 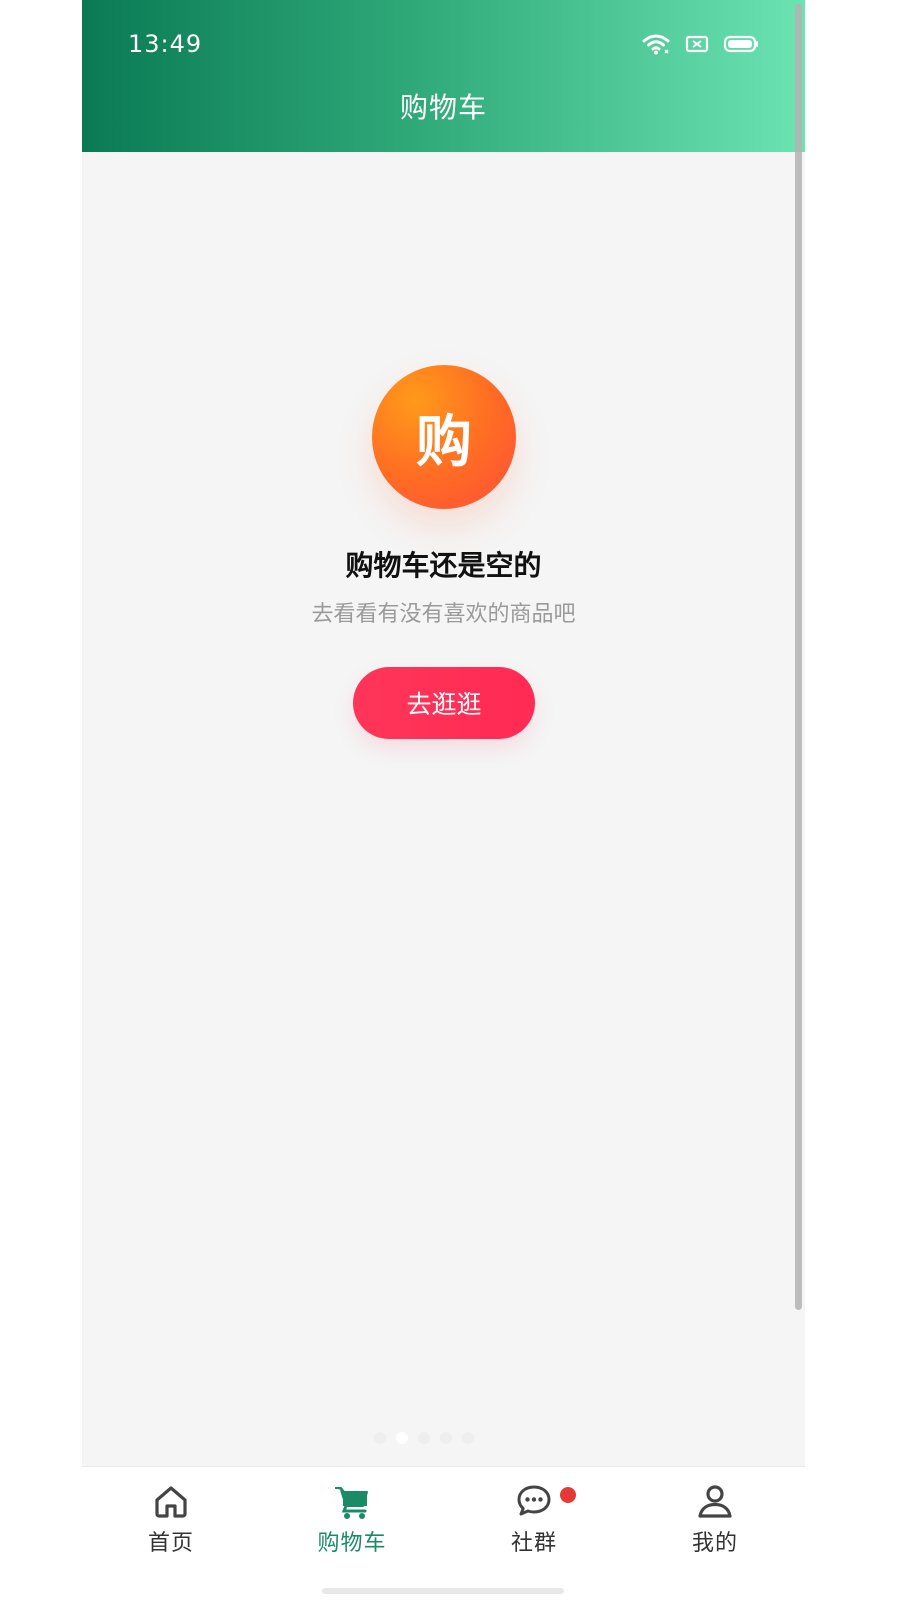 I want to click on wifi-icon, so click(x=656, y=44).